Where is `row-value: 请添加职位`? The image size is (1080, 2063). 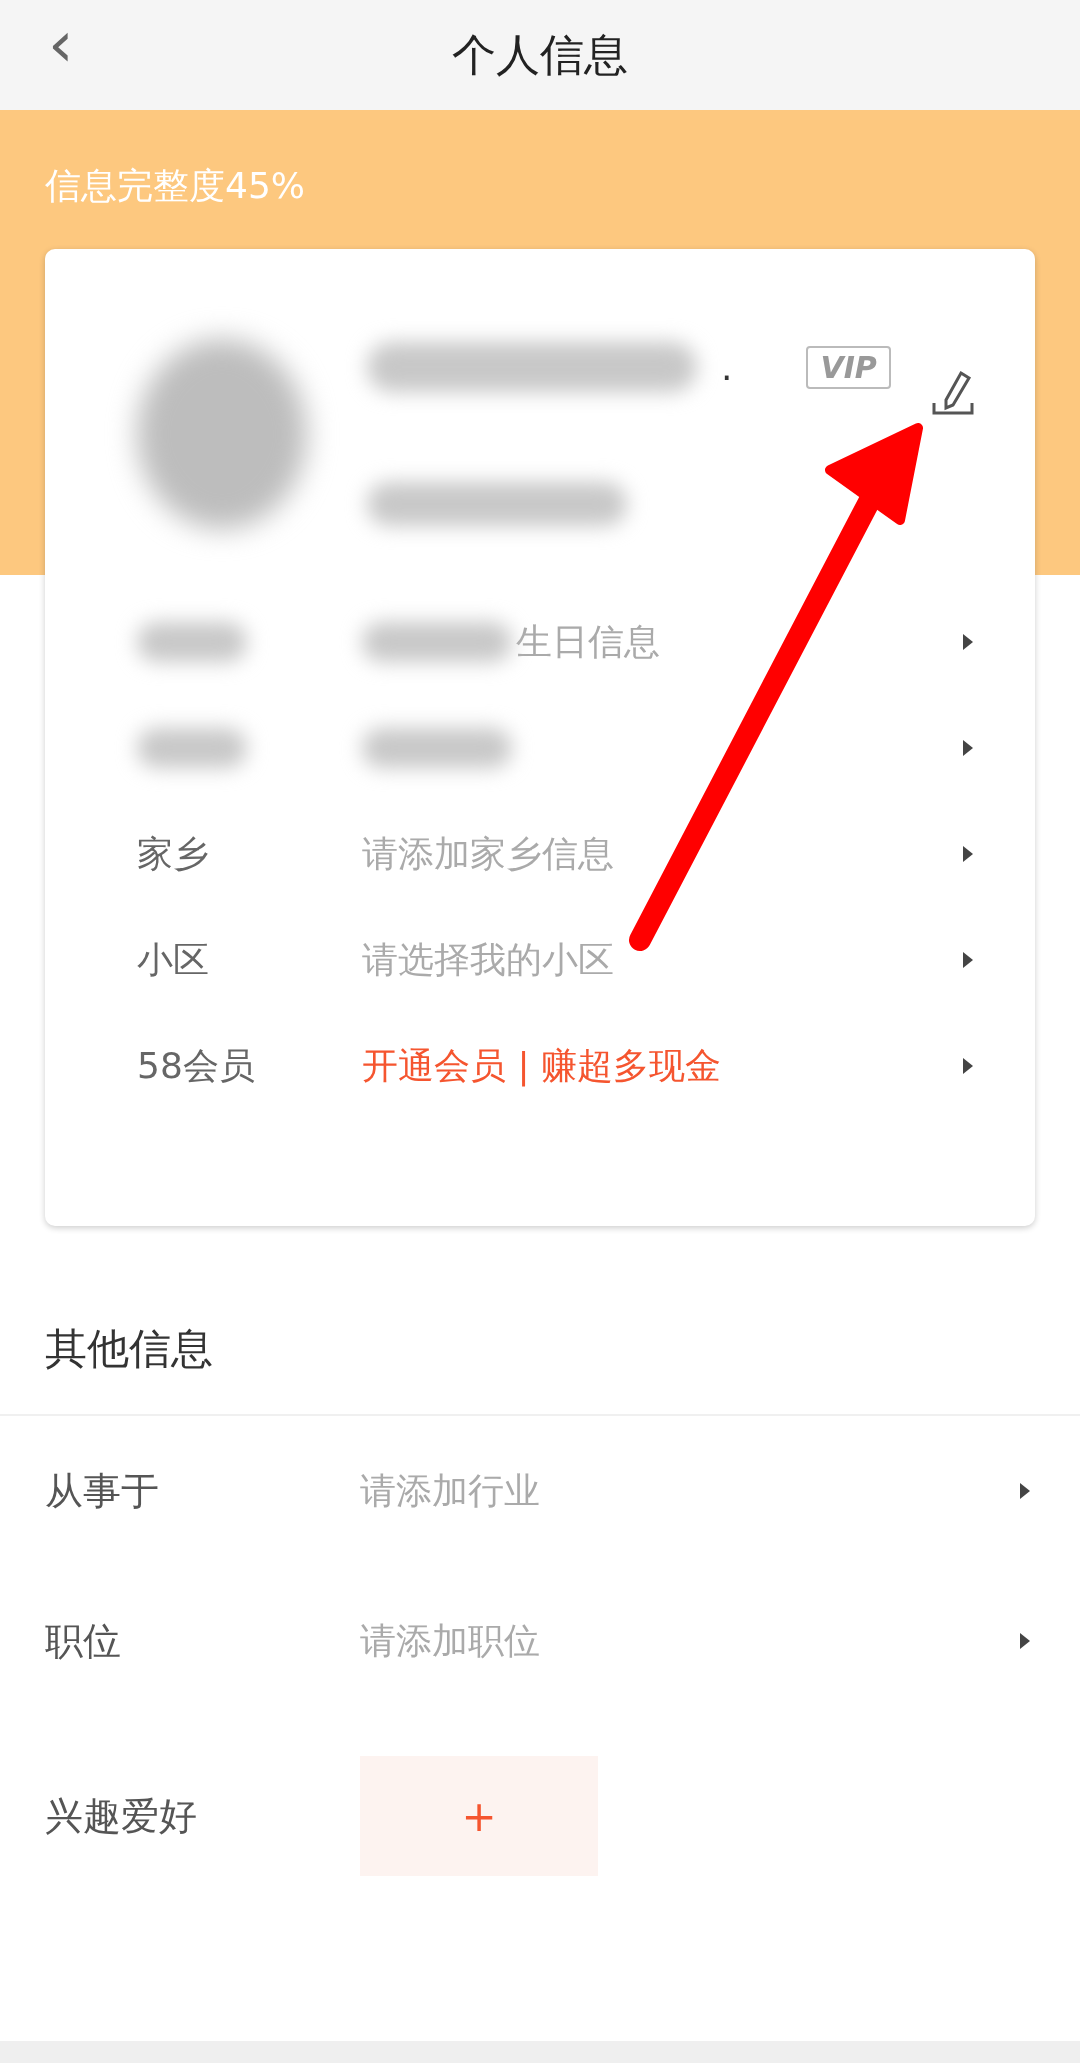 row-value: 请添加职位 is located at coordinates (450, 1640).